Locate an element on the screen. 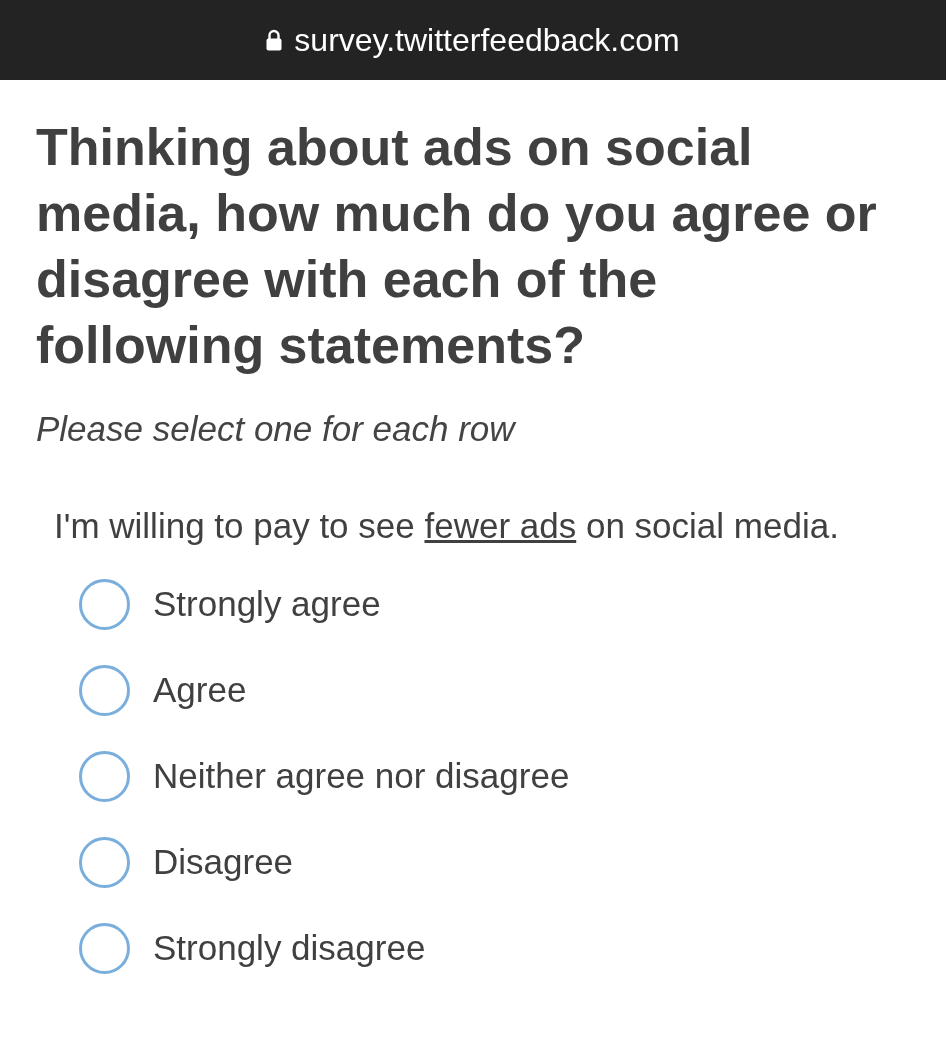 This screenshot has height=1042, width=946. option-label: Agree is located at coordinates (200, 690).